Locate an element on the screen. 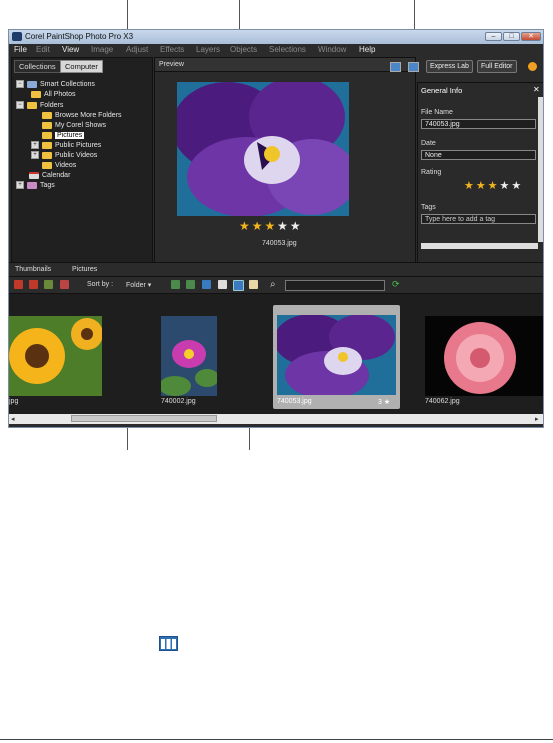  rotate-right-icon is located at coordinates (33, 284).